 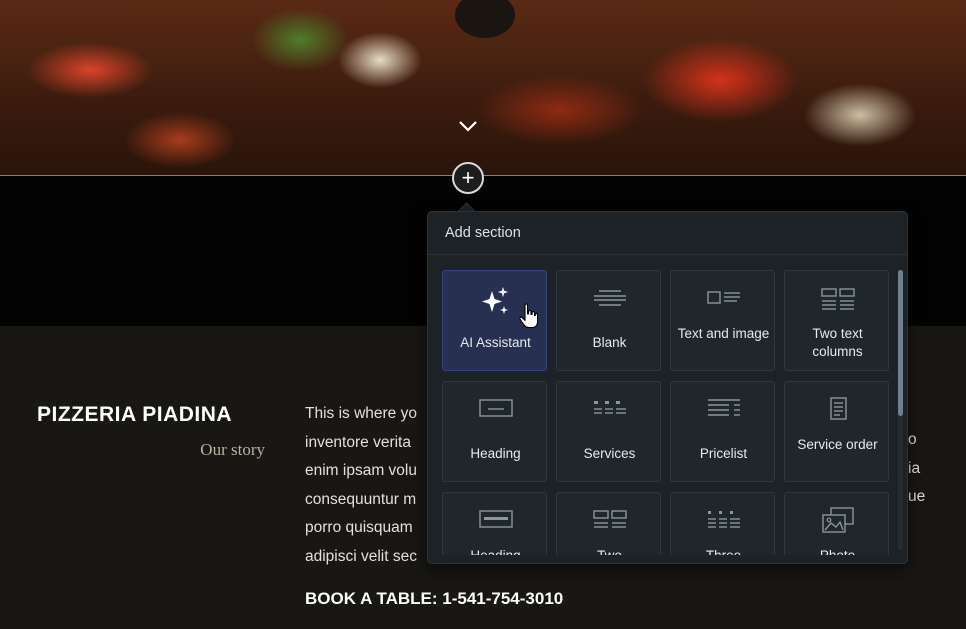 What do you see at coordinates (667, 254) in the screenshot?
I see `divider` at bounding box center [667, 254].